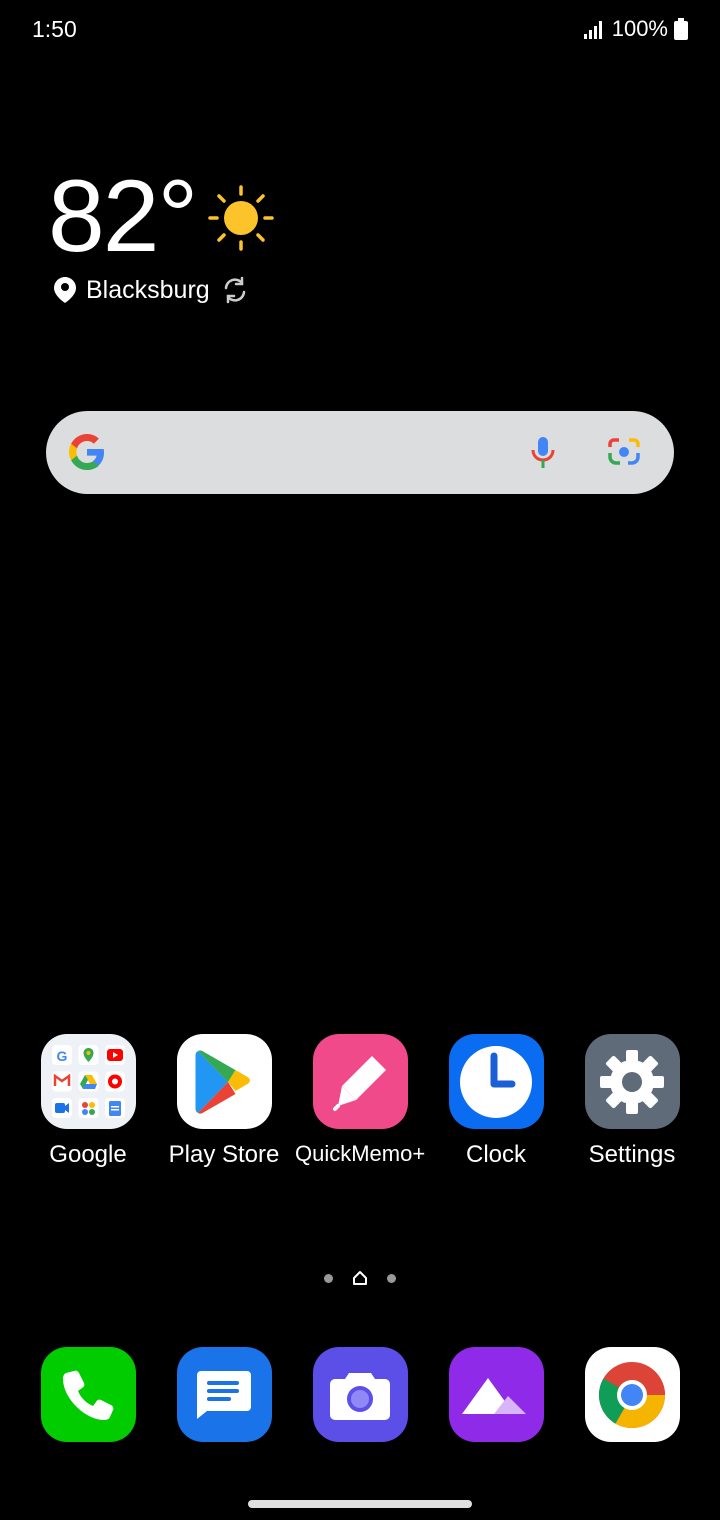 The height and width of the screenshot is (1520, 720). What do you see at coordinates (360, 452) in the screenshot?
I see `google-search-bar` at bounding box center [360, 452].